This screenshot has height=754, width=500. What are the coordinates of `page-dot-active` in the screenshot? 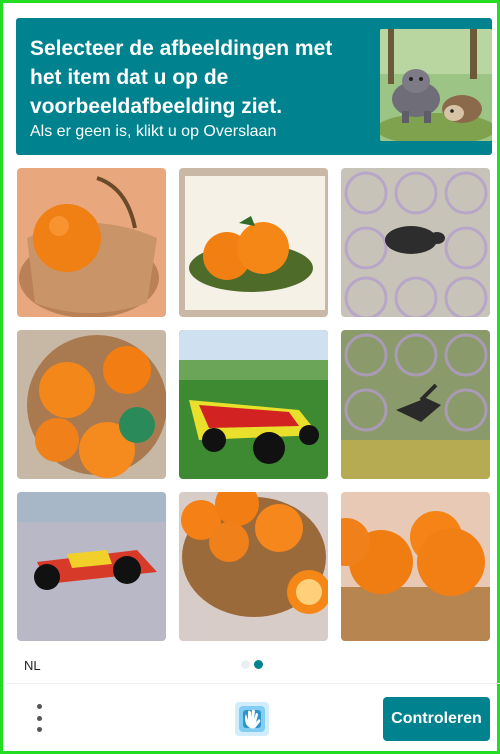 It's located at (258, 664).